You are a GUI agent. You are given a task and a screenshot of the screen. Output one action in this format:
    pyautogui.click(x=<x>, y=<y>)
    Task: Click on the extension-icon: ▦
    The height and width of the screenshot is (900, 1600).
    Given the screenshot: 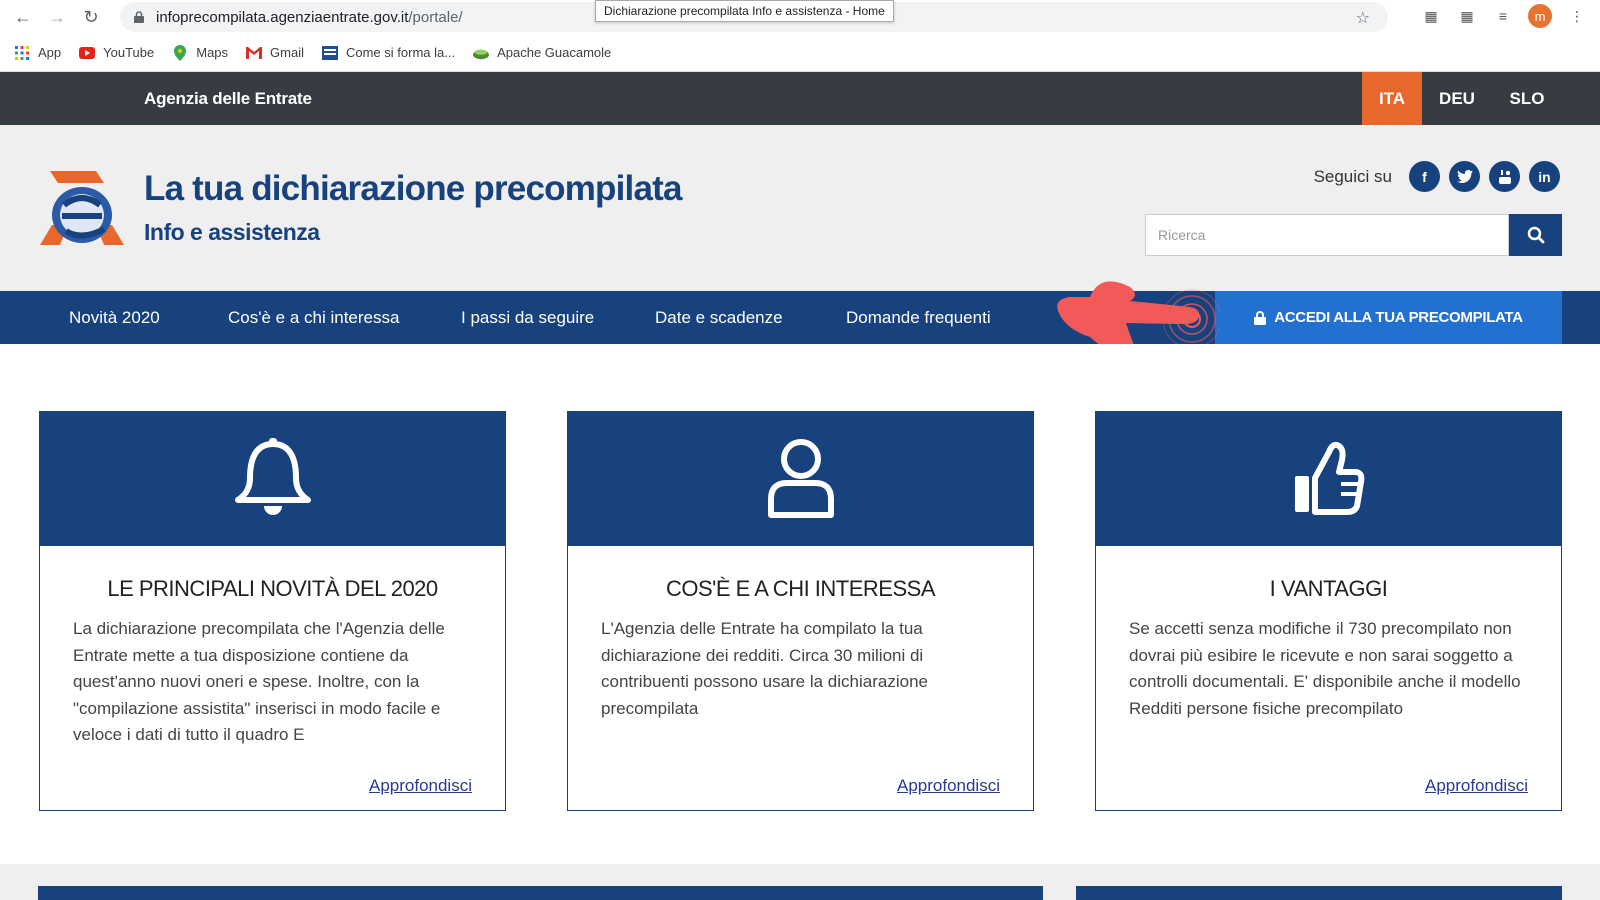 What is the action you would take?
    pyautogui.click(x=1431, y=16)
    